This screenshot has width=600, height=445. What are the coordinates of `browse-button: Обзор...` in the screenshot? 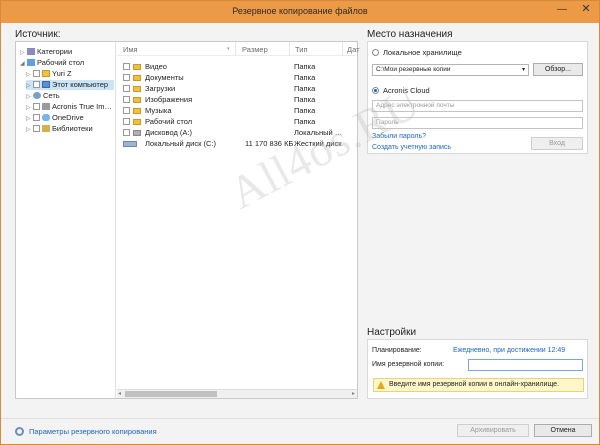 It's located at (558, 69).